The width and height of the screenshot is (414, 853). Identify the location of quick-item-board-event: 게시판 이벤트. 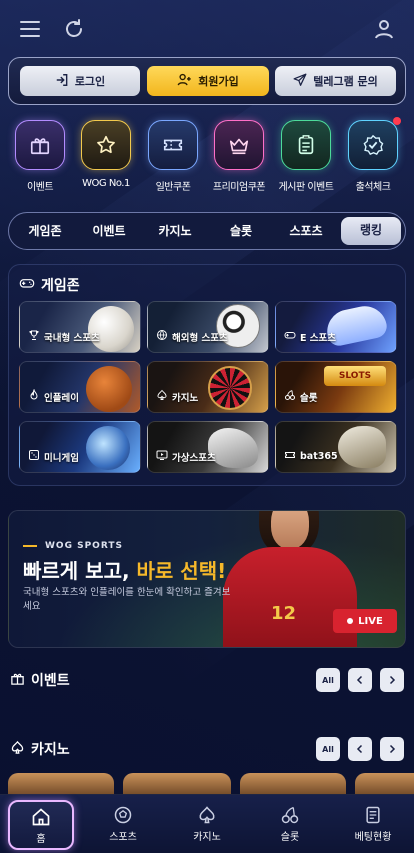
(306, 156).